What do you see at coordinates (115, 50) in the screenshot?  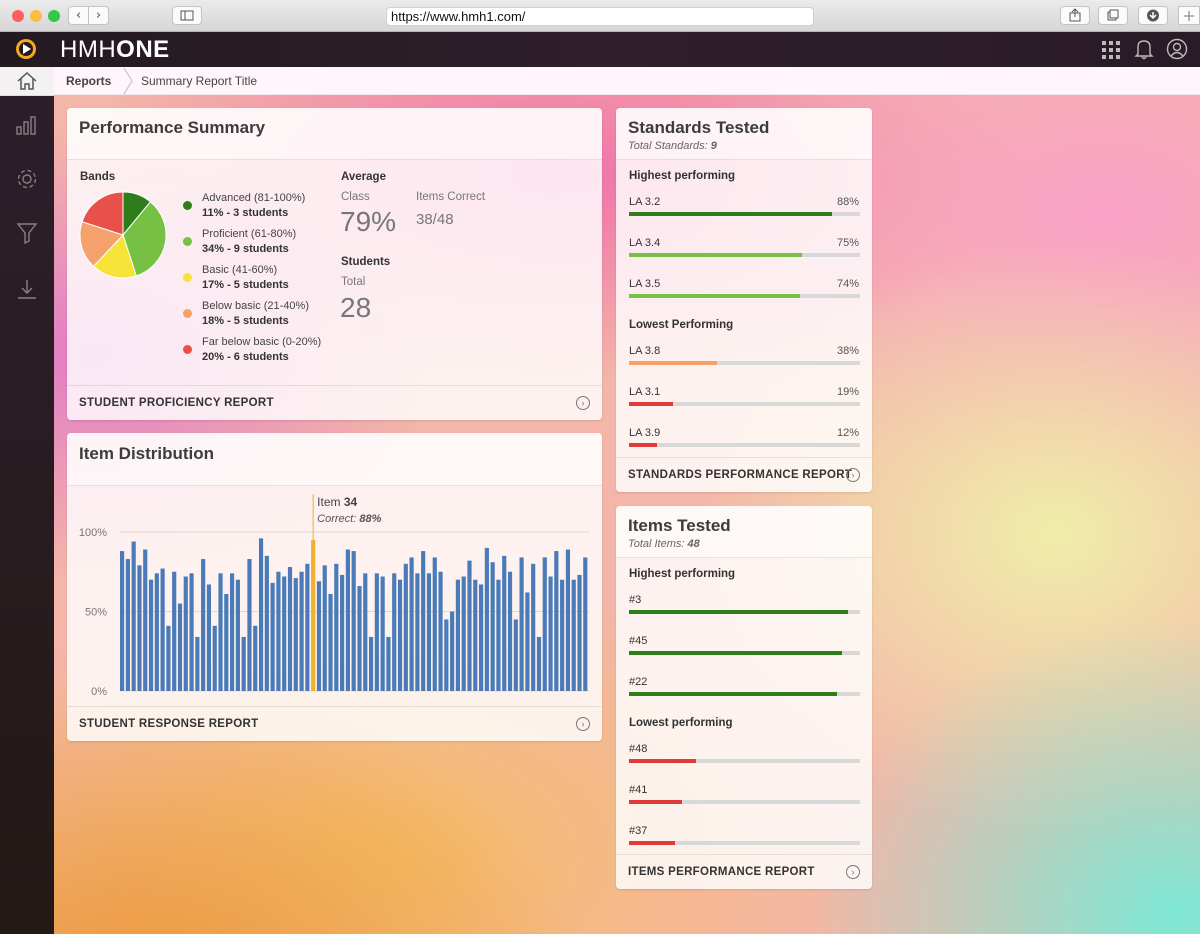 I see `app-logo: HMHONE` at bounding box center [115, 50].